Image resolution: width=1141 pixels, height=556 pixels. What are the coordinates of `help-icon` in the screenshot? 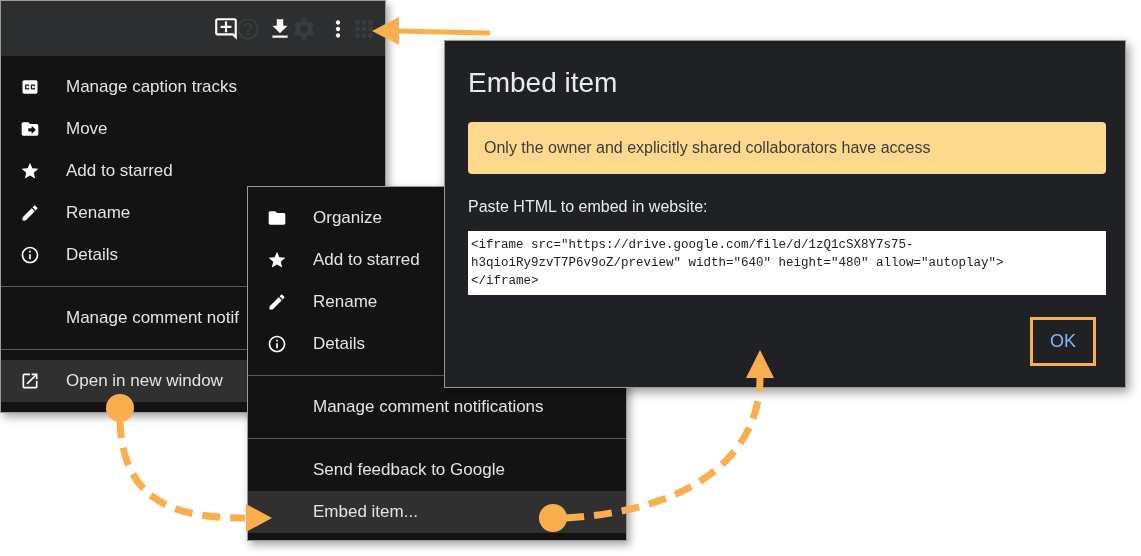 It's located at (248, 28).